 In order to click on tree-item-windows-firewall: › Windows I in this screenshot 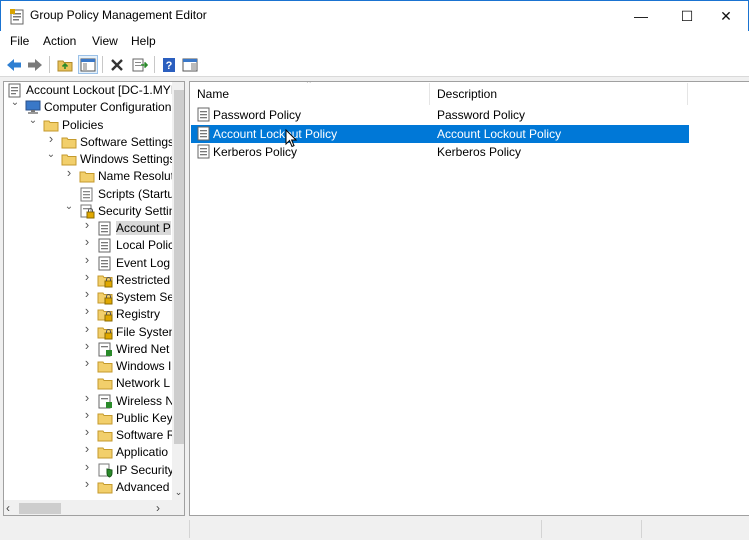, I will do `click(88, 365)`.